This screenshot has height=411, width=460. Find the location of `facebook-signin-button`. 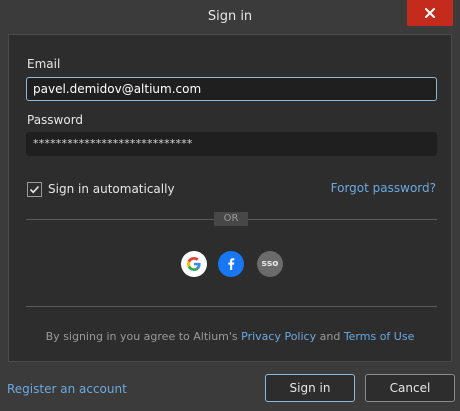

facebook-signin-button is located at coordinates (231, 264).